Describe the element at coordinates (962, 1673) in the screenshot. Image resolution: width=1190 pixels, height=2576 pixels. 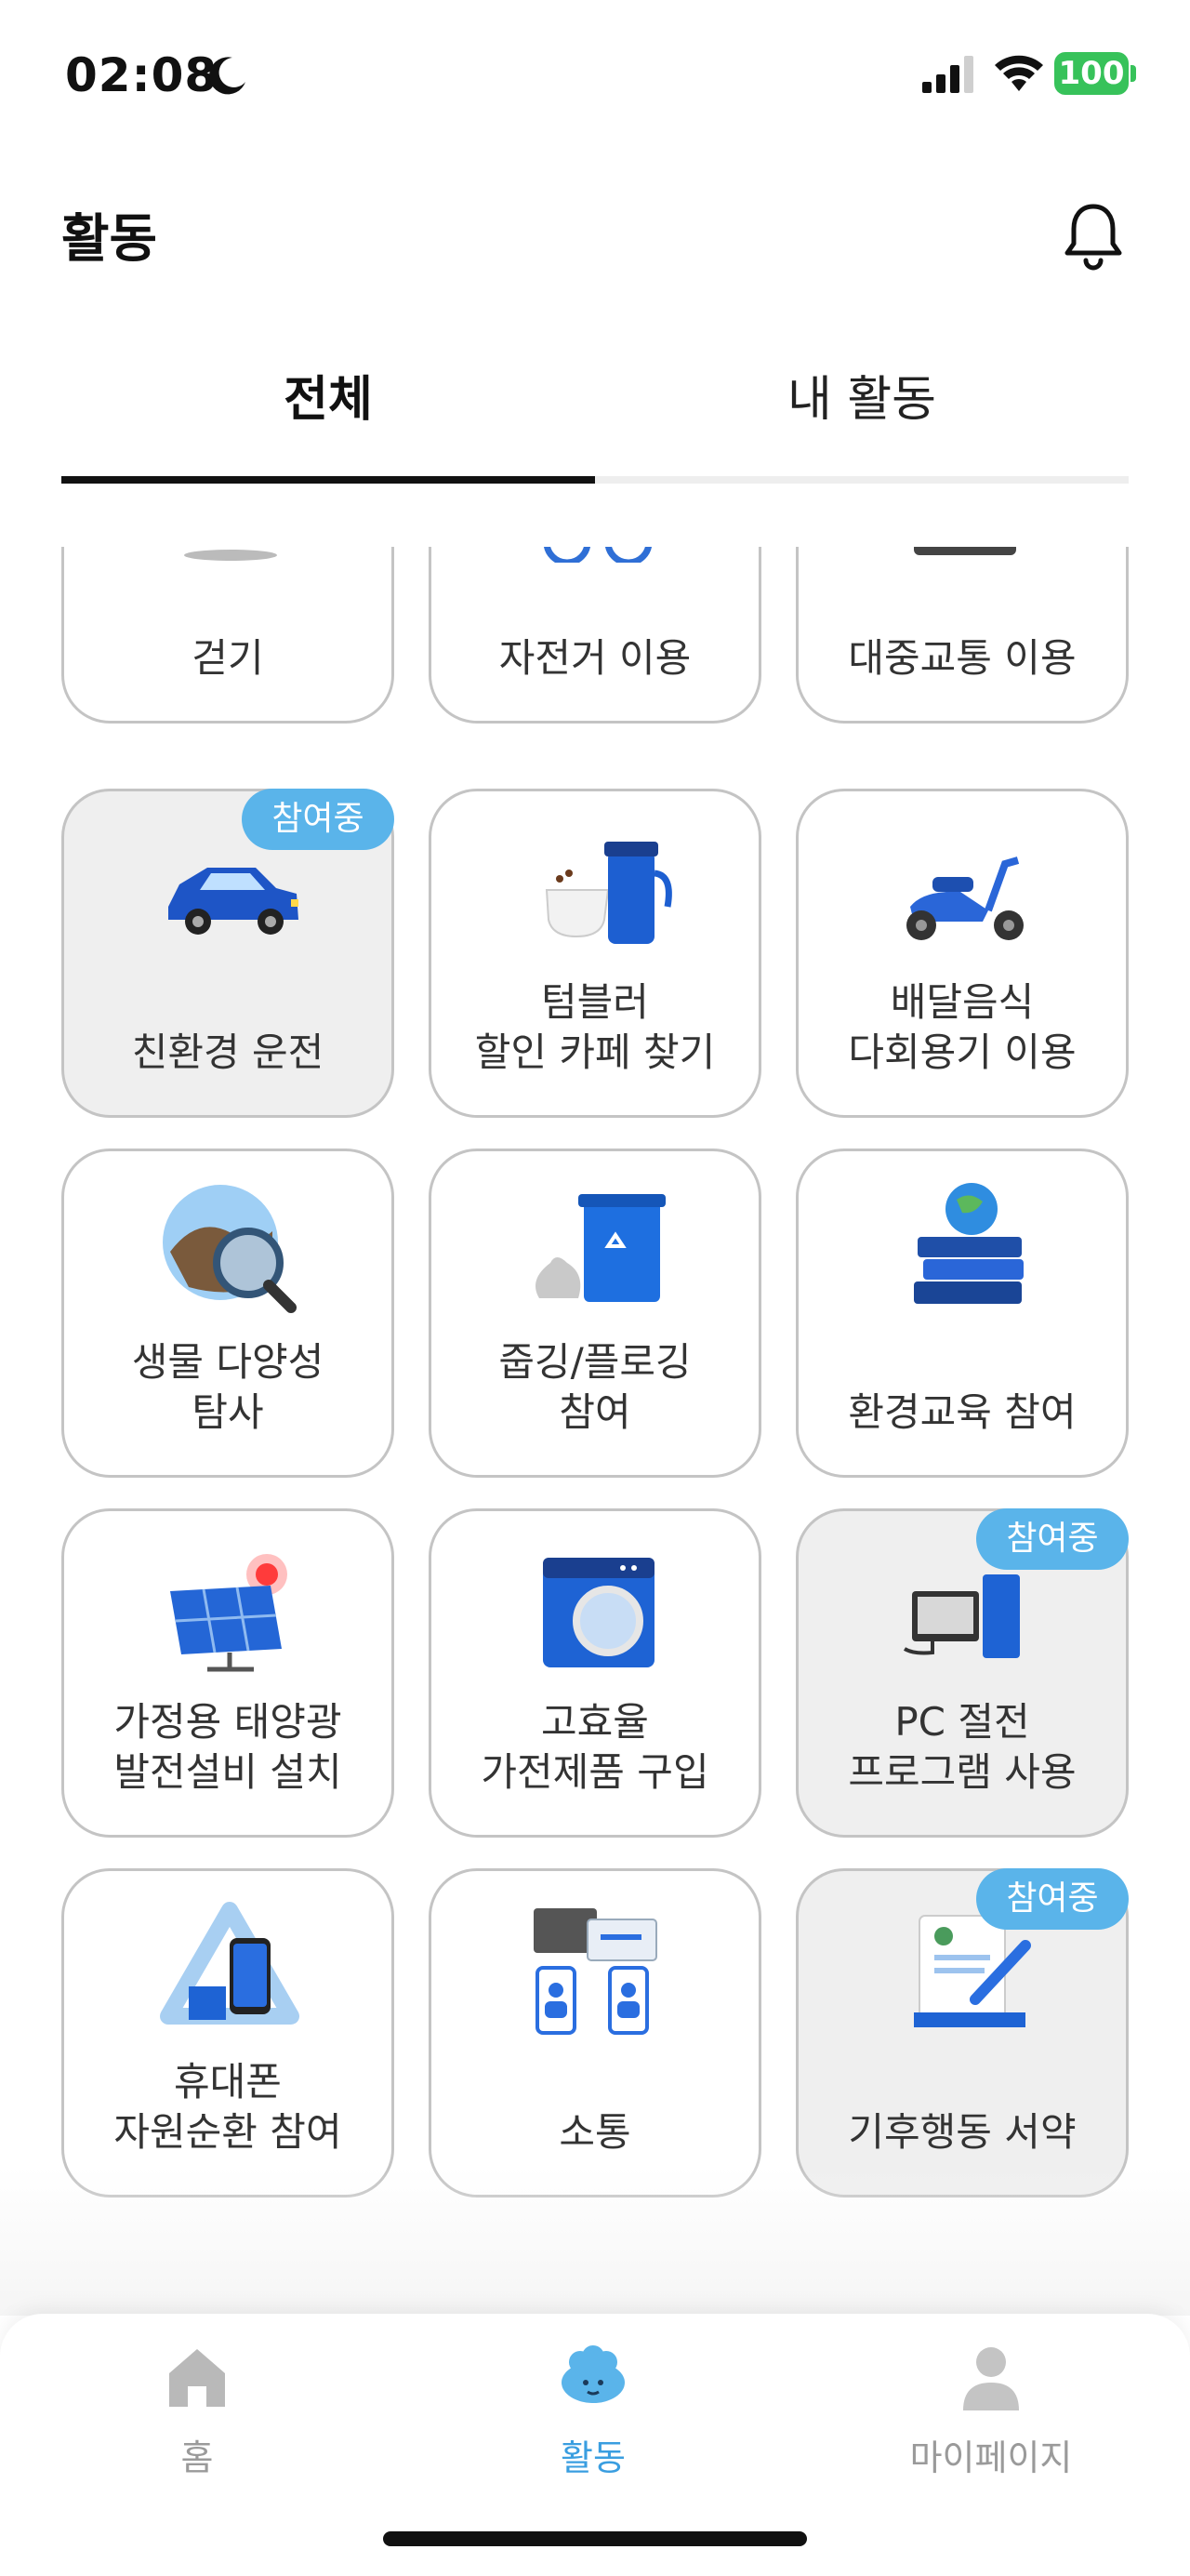
I see `activity-card-pc-power-saving: 참여중 PC 절전 프로그램 사용` at that location.